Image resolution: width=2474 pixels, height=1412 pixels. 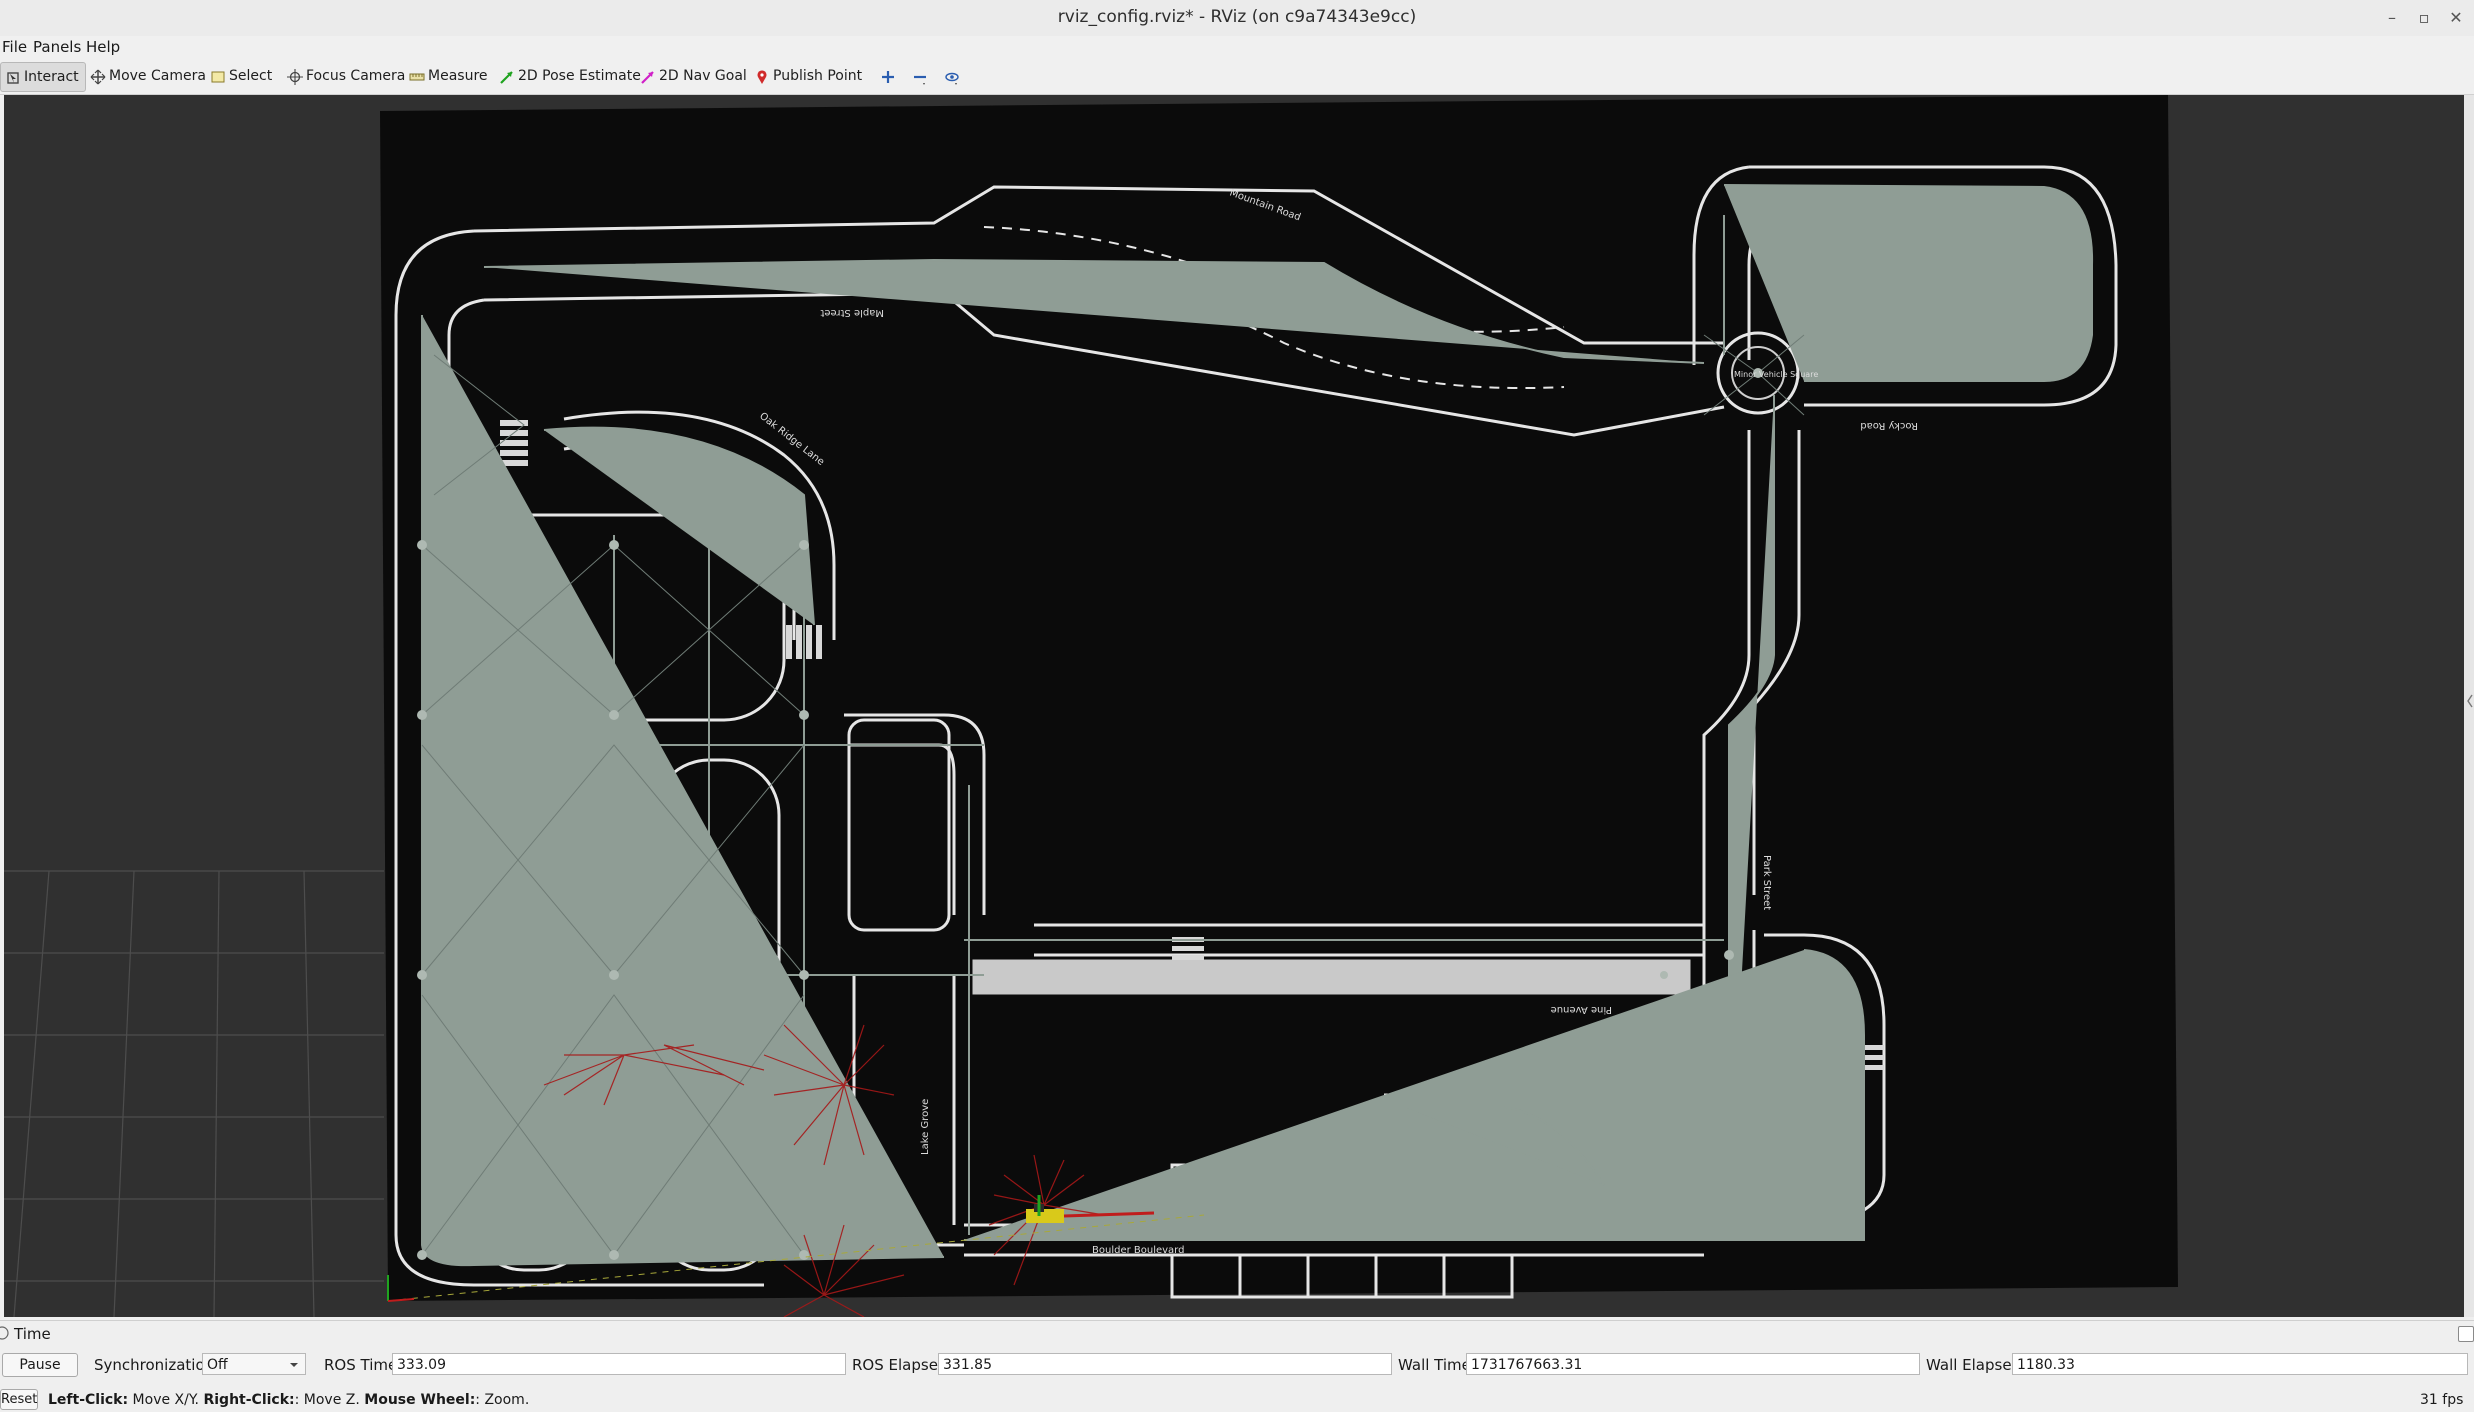 What do you see at coordinates (254, 1364) in the screenshot?
I see `sync-select: Off` at bounding box center [254, 1364].